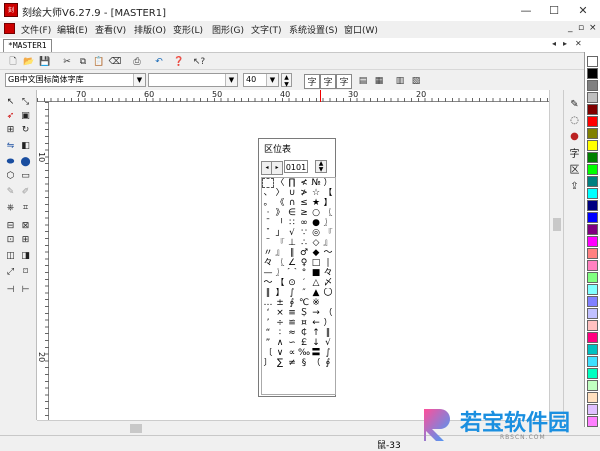 The height and width of the screenshot is (451, 600). Describe the element at coordinates (316, 323) in the screenshot. I see `grid-cell: ←` at that location.